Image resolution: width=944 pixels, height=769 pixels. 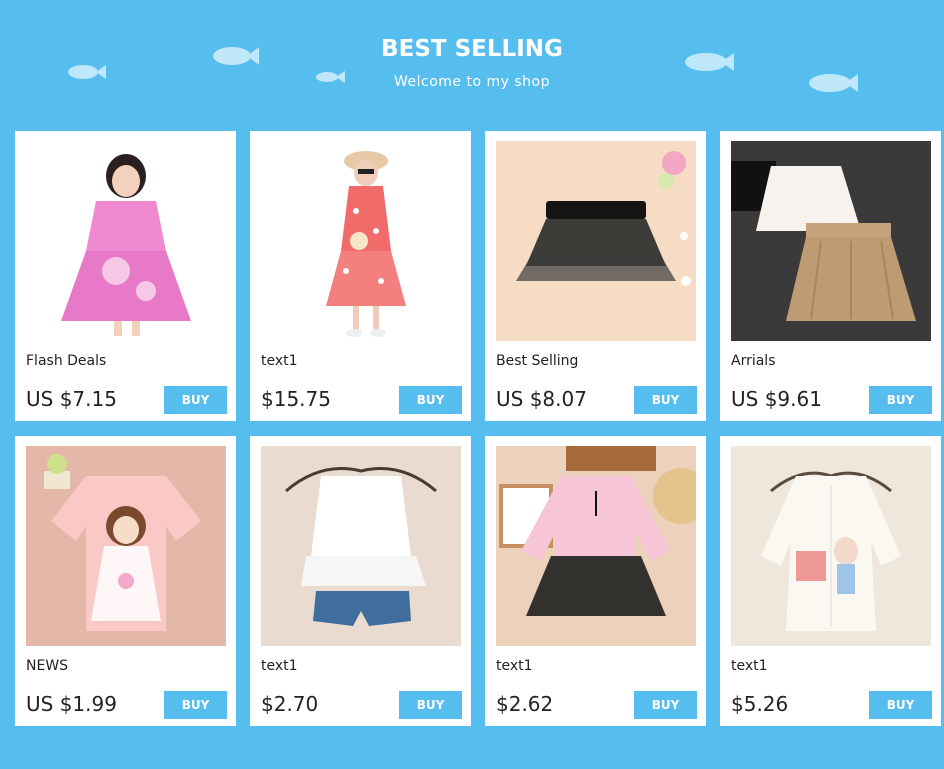 I want to click on product-price: $2.70, so click(x=290, y=704).